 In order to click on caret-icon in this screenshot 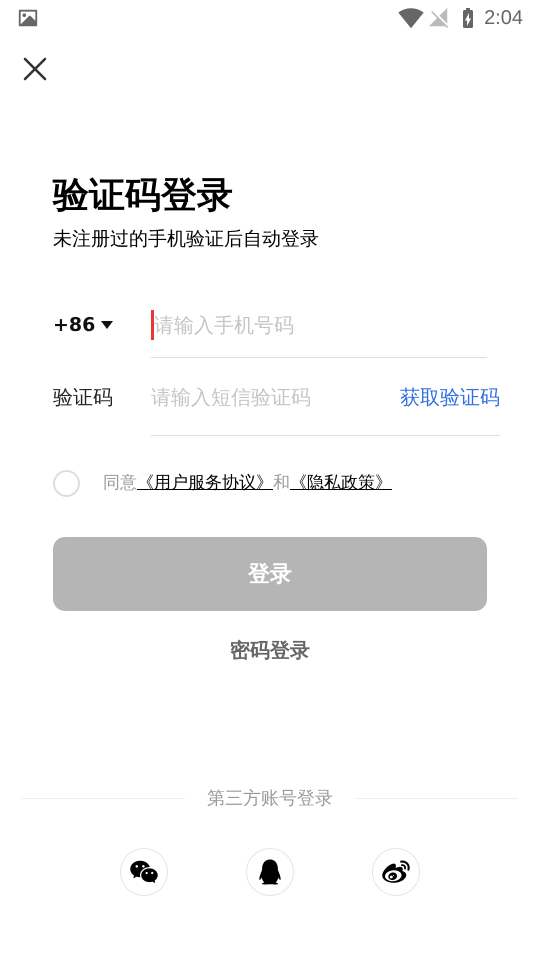, I will do `click(107, 325)`.